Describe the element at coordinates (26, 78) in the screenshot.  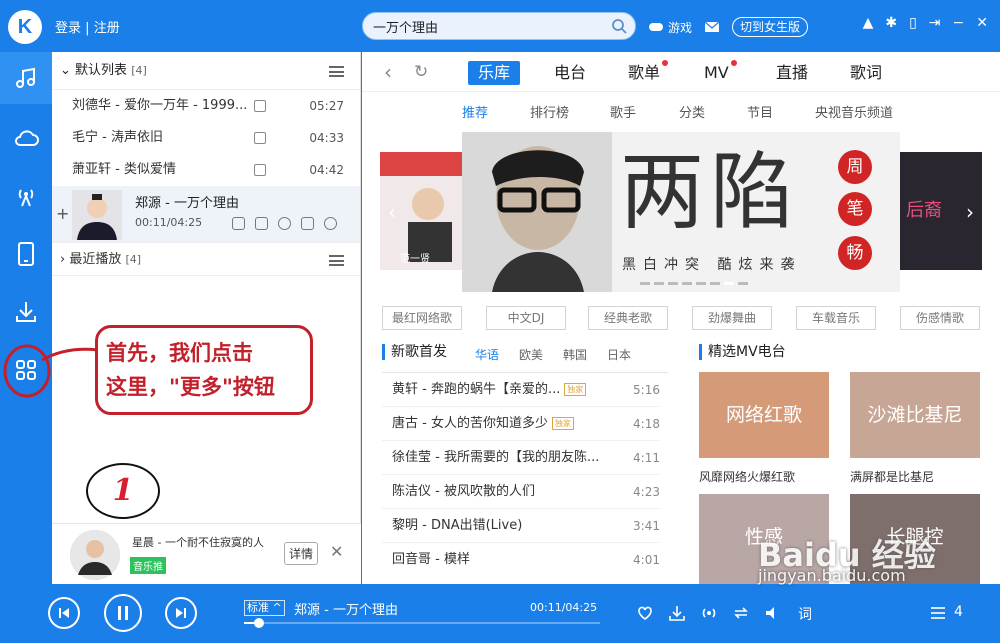
I see `sidebar-item-music` at that location.